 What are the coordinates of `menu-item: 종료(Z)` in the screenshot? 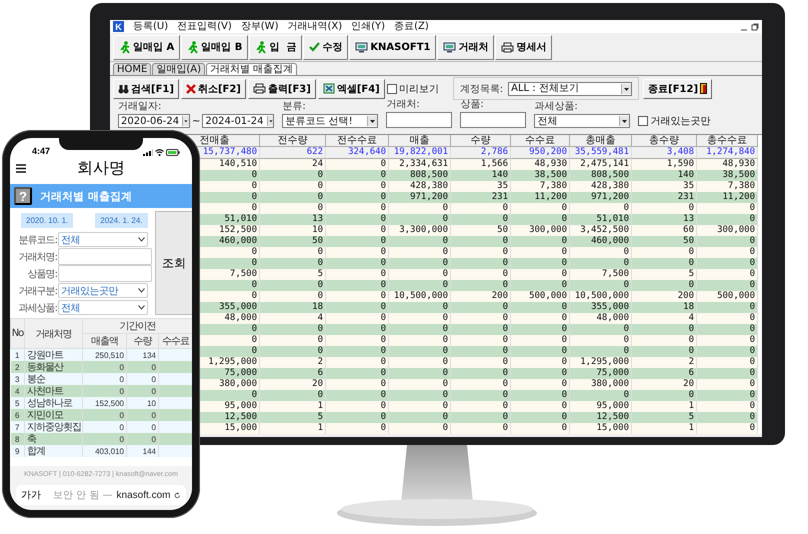 It's located at (411, 26).